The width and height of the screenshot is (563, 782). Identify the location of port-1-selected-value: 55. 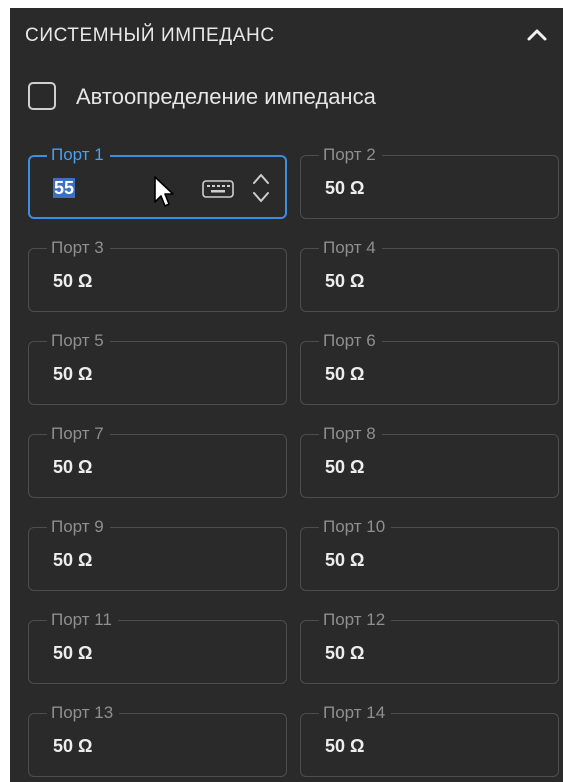
(64, 188).